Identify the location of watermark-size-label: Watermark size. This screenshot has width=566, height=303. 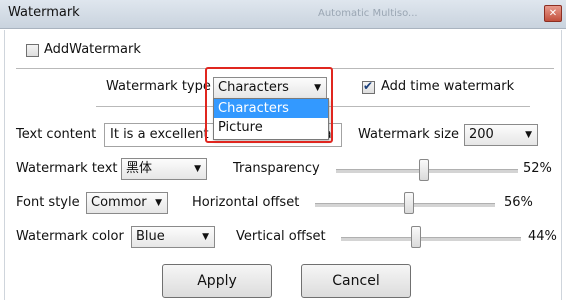
(409, 134).